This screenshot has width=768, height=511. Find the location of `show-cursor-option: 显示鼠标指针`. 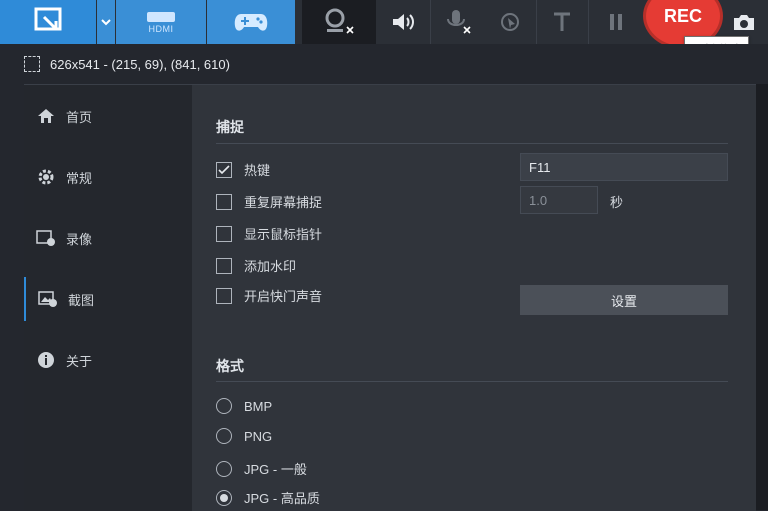

show-cursor-option: 显示鼠标指针 is located at coordinates (269, 233).